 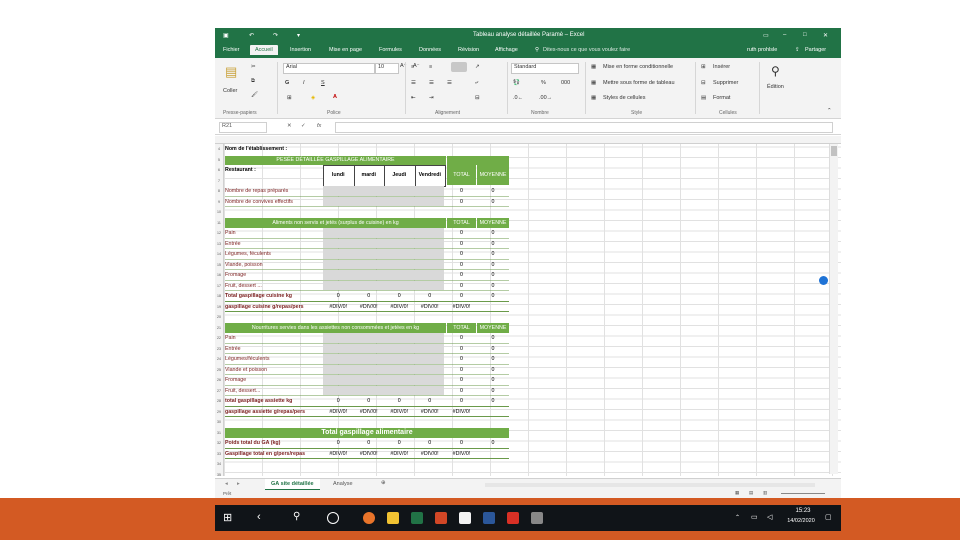 What do you see at coordinates (393, 518) in the screenshot?
I see `file-explorer-icon` at bounding box center [393, 518].